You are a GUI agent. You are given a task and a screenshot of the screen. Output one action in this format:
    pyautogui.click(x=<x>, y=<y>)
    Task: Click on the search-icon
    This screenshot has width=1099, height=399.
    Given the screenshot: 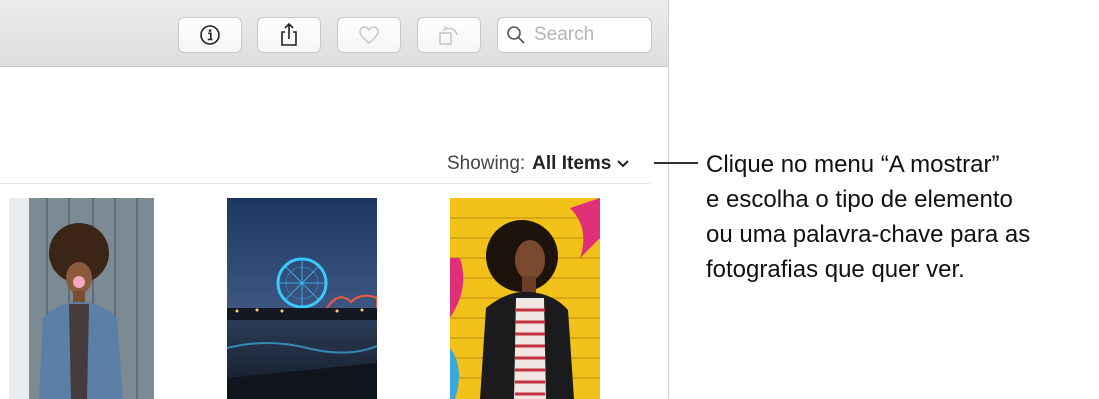 What is the action you would take?
    pyautogui.click(x=516, y=35)
    